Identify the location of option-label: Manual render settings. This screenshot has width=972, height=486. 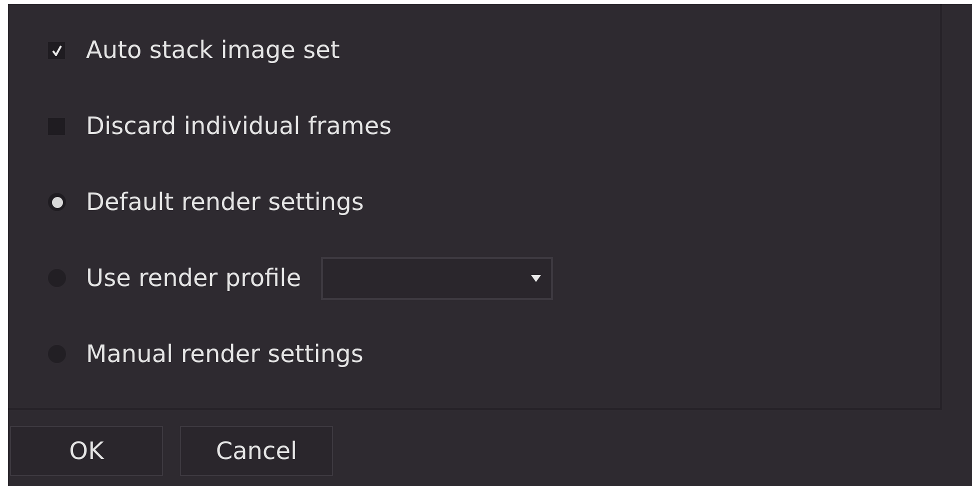
(225, 354).